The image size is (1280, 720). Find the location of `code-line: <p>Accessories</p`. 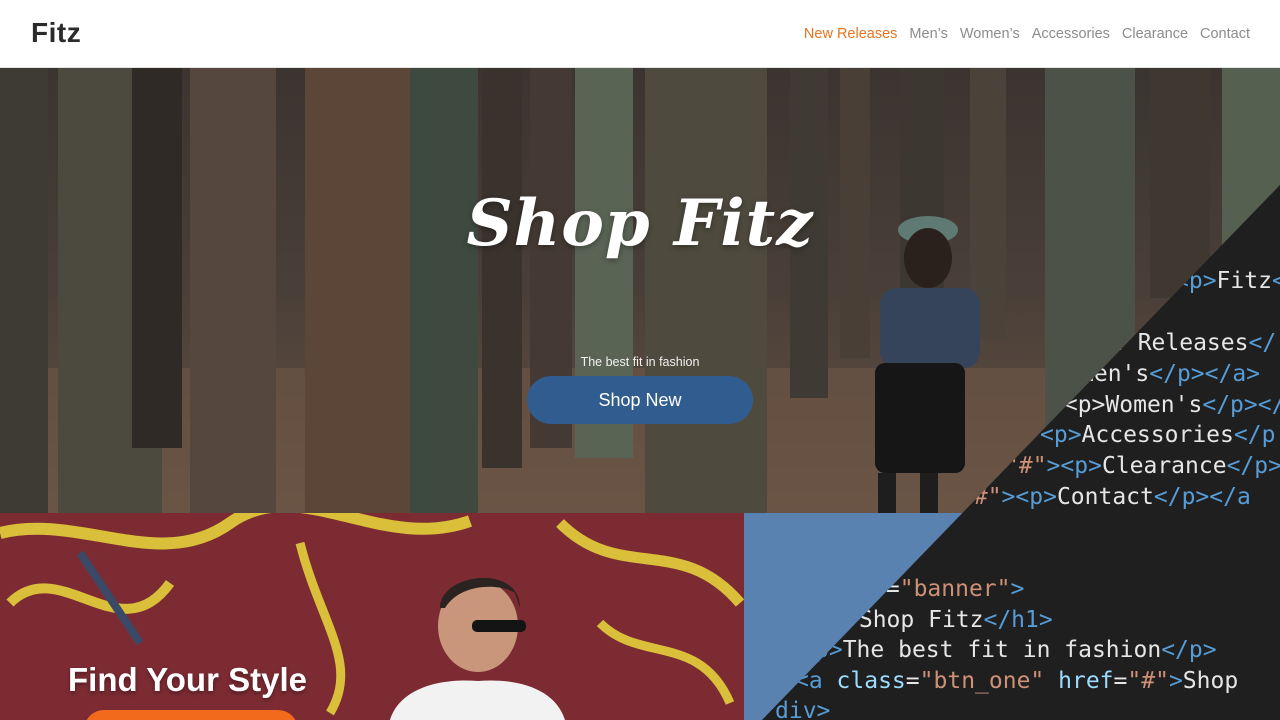

code-line: <p>Accessories</p is located at coordinates (1157, 435).